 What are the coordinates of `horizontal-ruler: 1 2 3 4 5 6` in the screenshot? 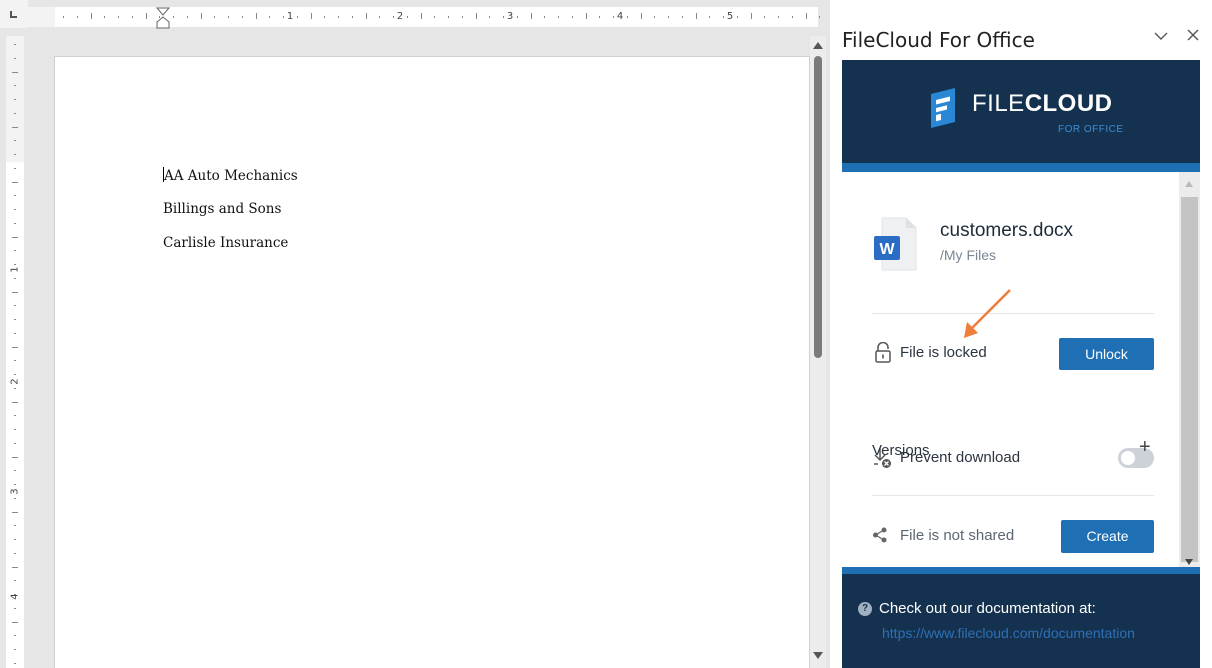 It's located at (424, 18).